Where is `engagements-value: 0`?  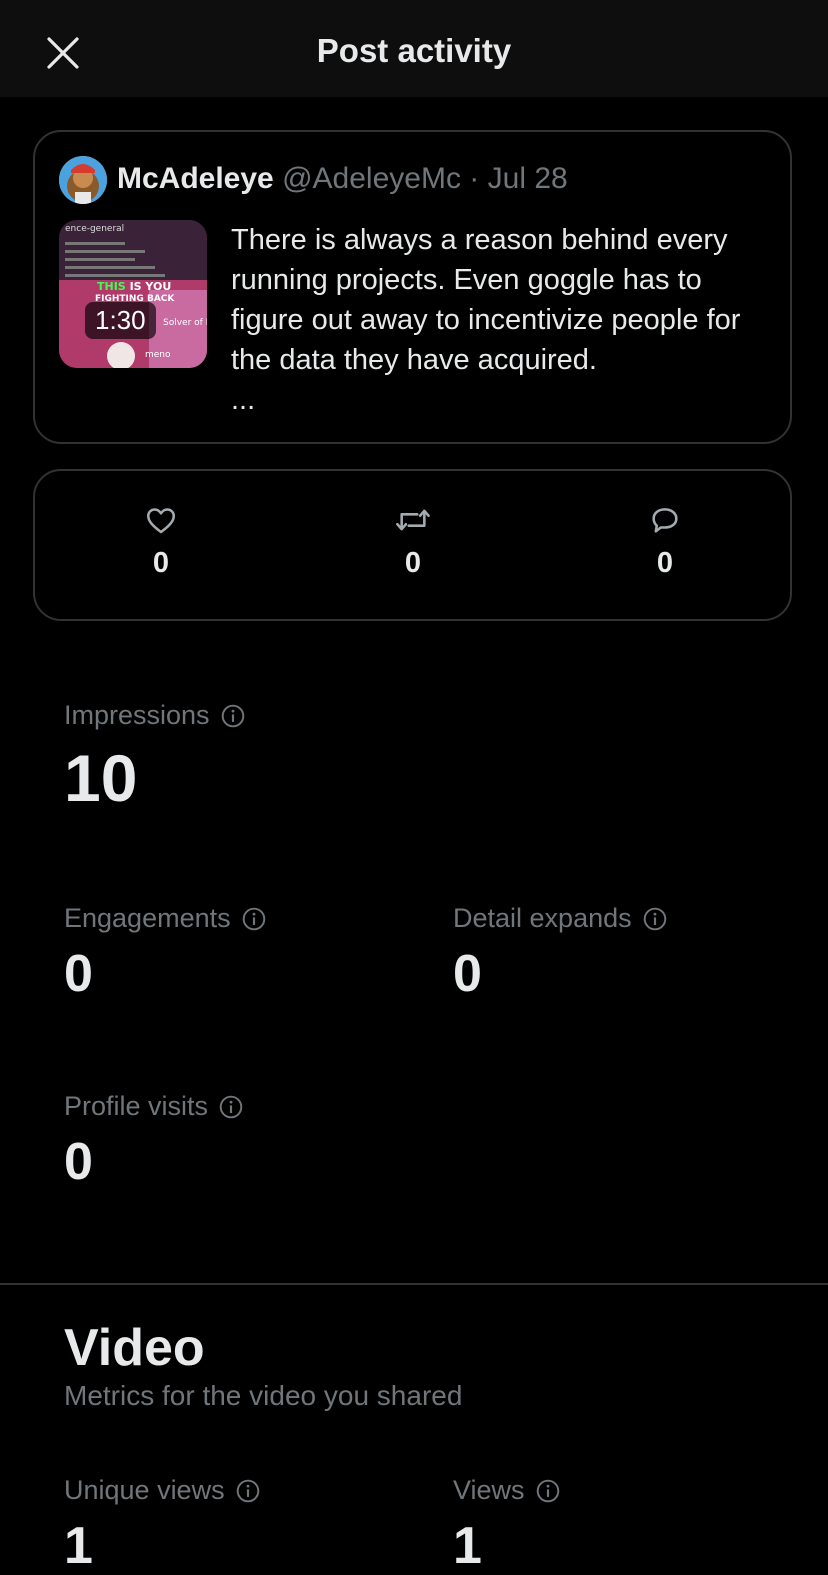 engagements-value: 0 is located at coordinates (78, 974).